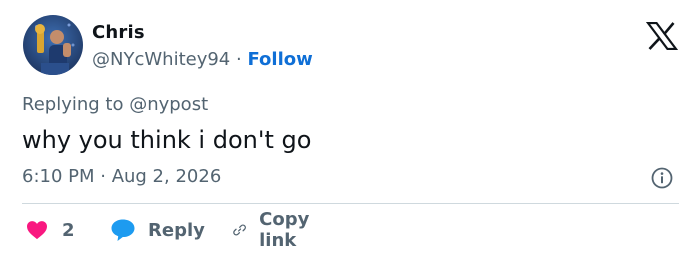 The image size is (700, 256). I want to click on speech-bubble-icon, so click(123, 230).